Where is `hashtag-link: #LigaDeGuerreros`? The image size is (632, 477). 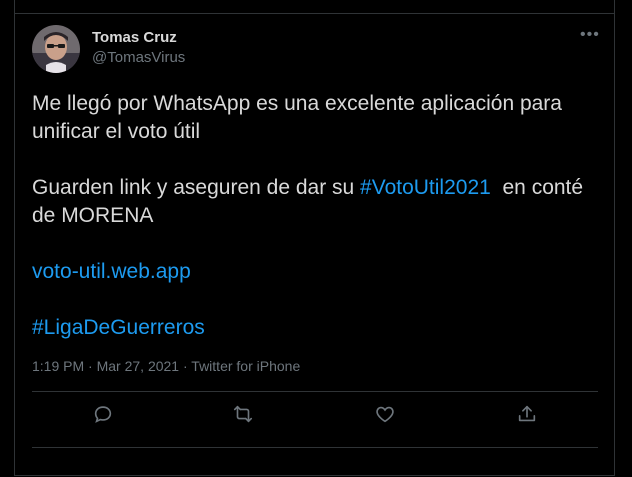 hashtag-link: #LigaDeGuerreros is located at coordinates (118, 327).